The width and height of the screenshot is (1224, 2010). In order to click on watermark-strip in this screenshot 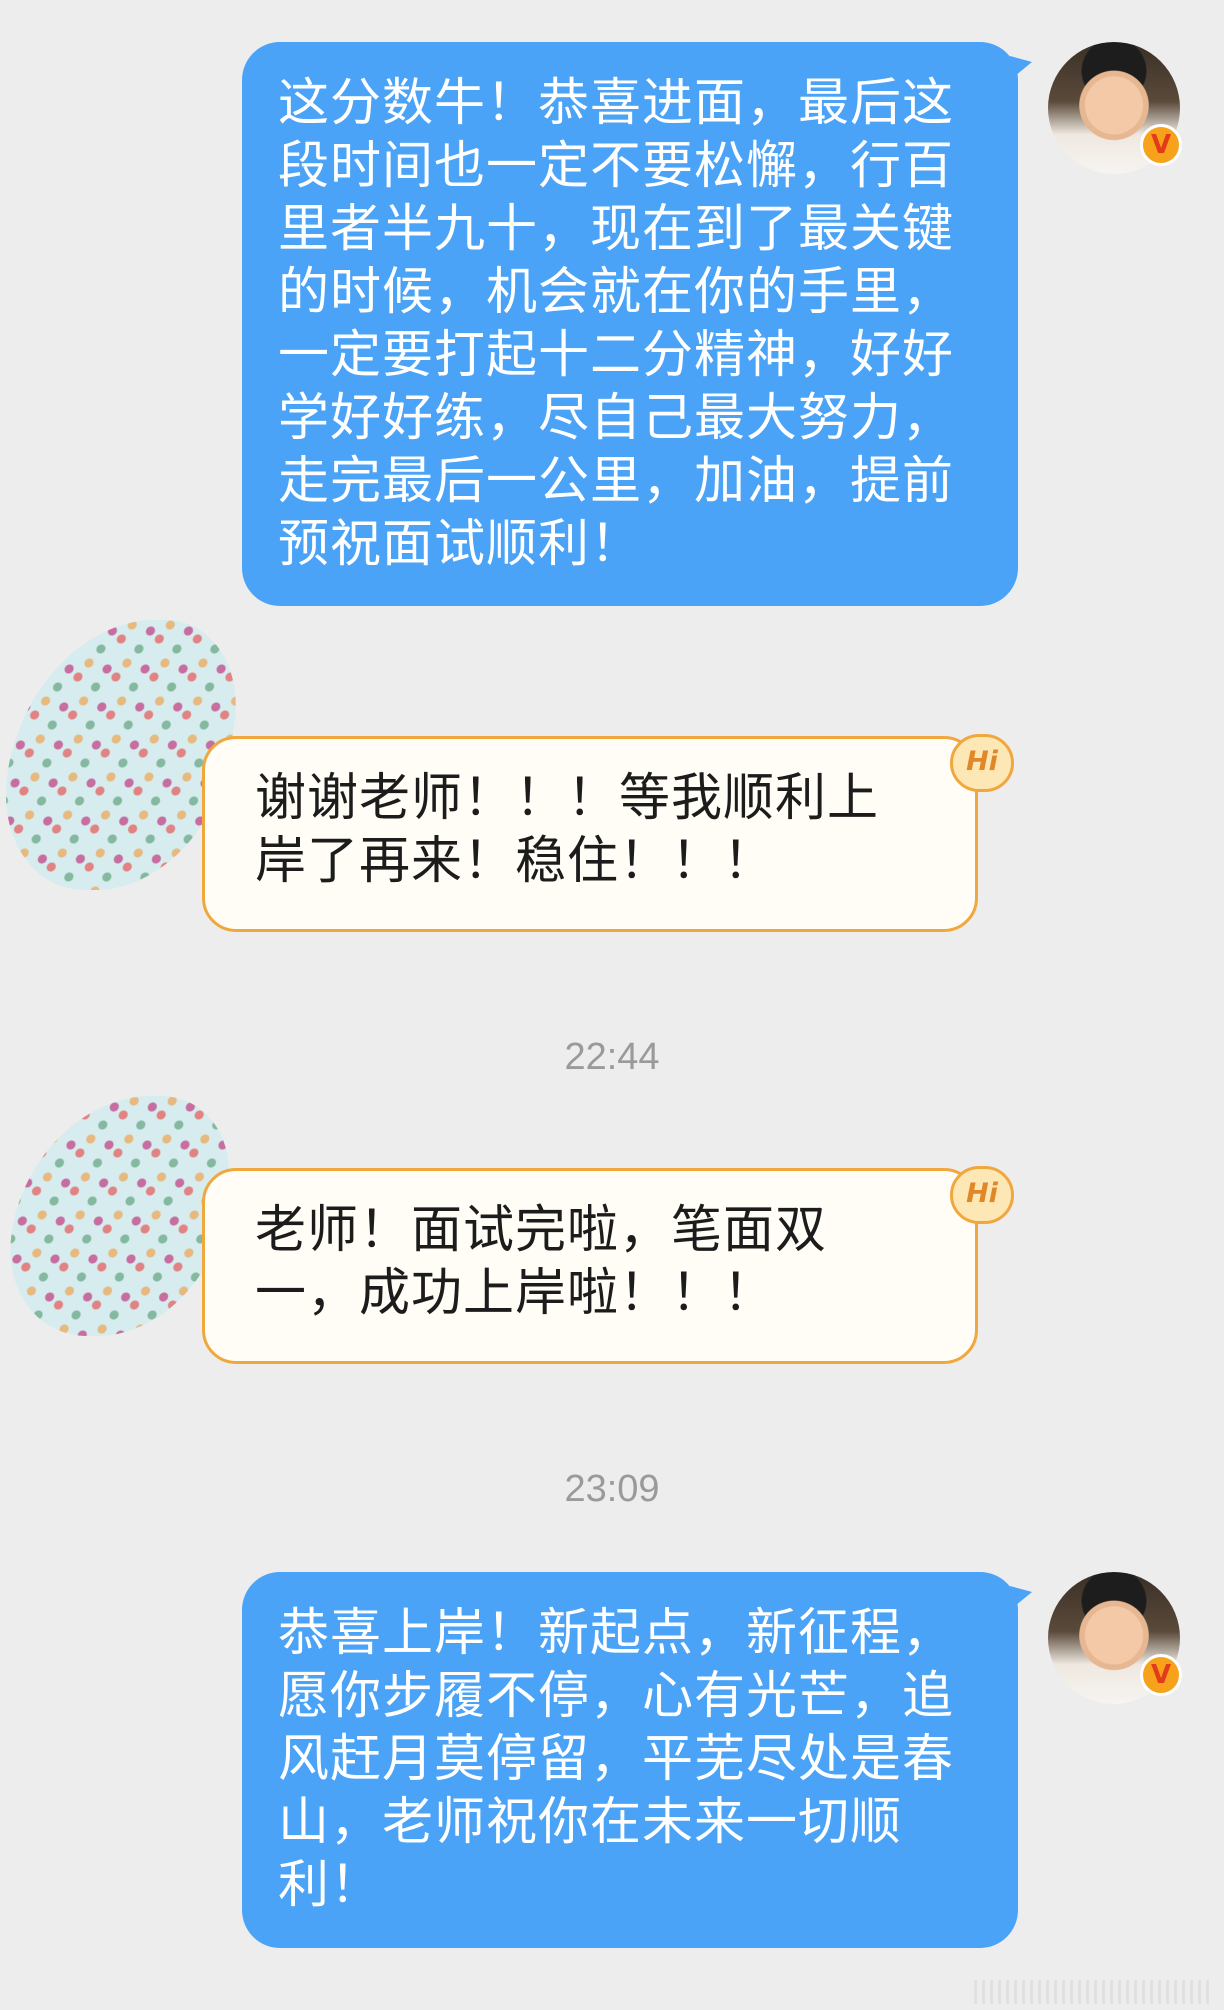, I will do `click(1094, 1992)`.